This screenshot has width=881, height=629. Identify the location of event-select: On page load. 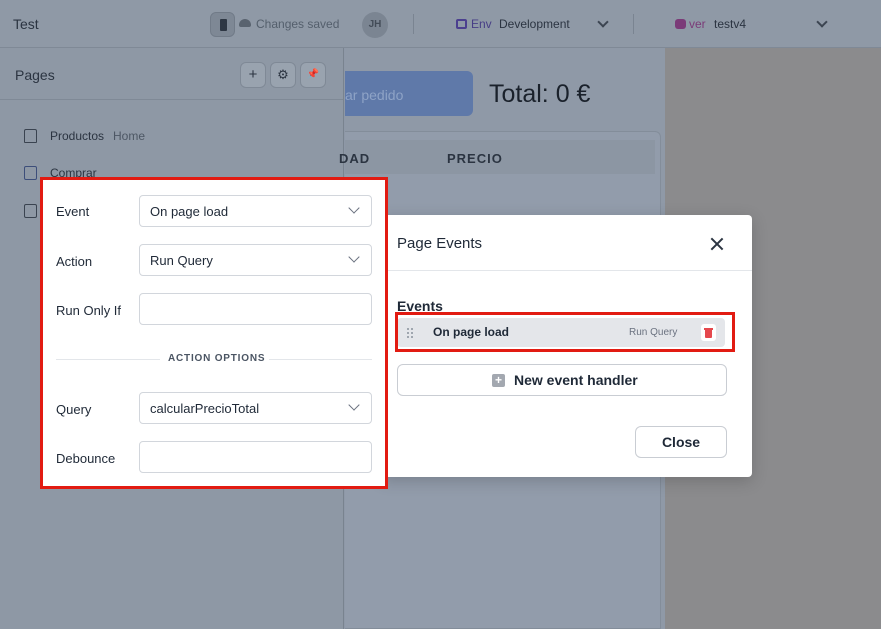
(255, 211).